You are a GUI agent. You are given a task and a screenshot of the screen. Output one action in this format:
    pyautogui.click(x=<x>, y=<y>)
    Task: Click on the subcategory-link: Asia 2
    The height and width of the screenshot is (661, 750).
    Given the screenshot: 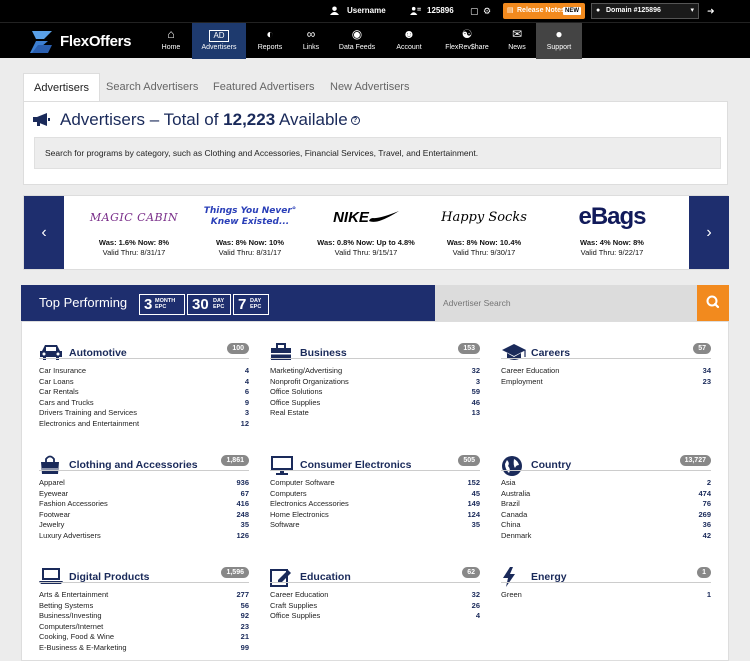 What is the action you would take?
    pyautogui.click(x=606, y=483)
    